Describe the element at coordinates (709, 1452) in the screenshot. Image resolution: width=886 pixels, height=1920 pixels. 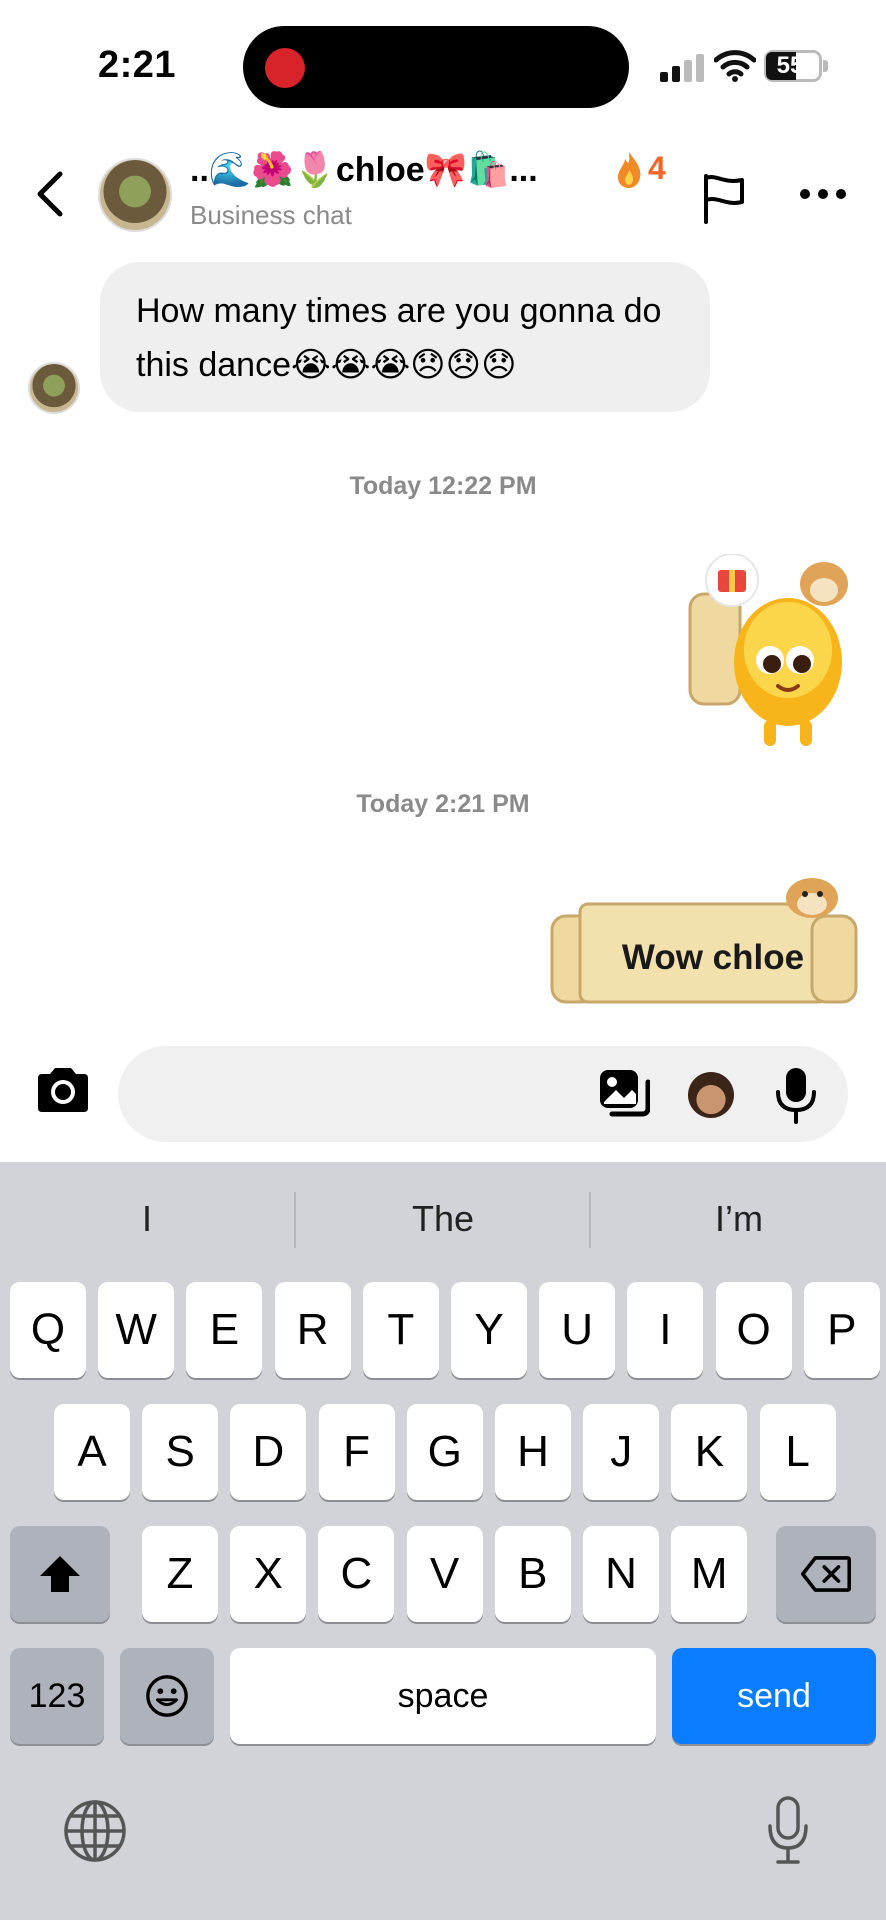
I see `key-k: K` at that location.